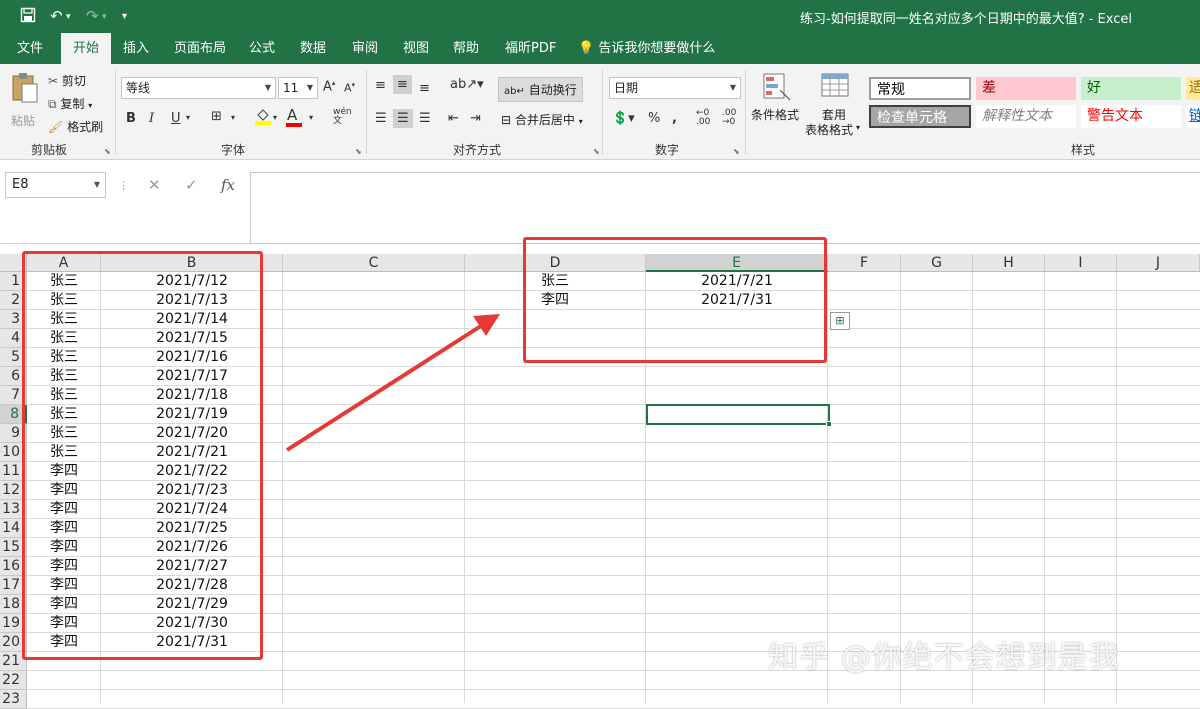 The height and width of the screenshot is (709, 1200). I want to click on font-size-select: 11 ▼, so click(298, 88).